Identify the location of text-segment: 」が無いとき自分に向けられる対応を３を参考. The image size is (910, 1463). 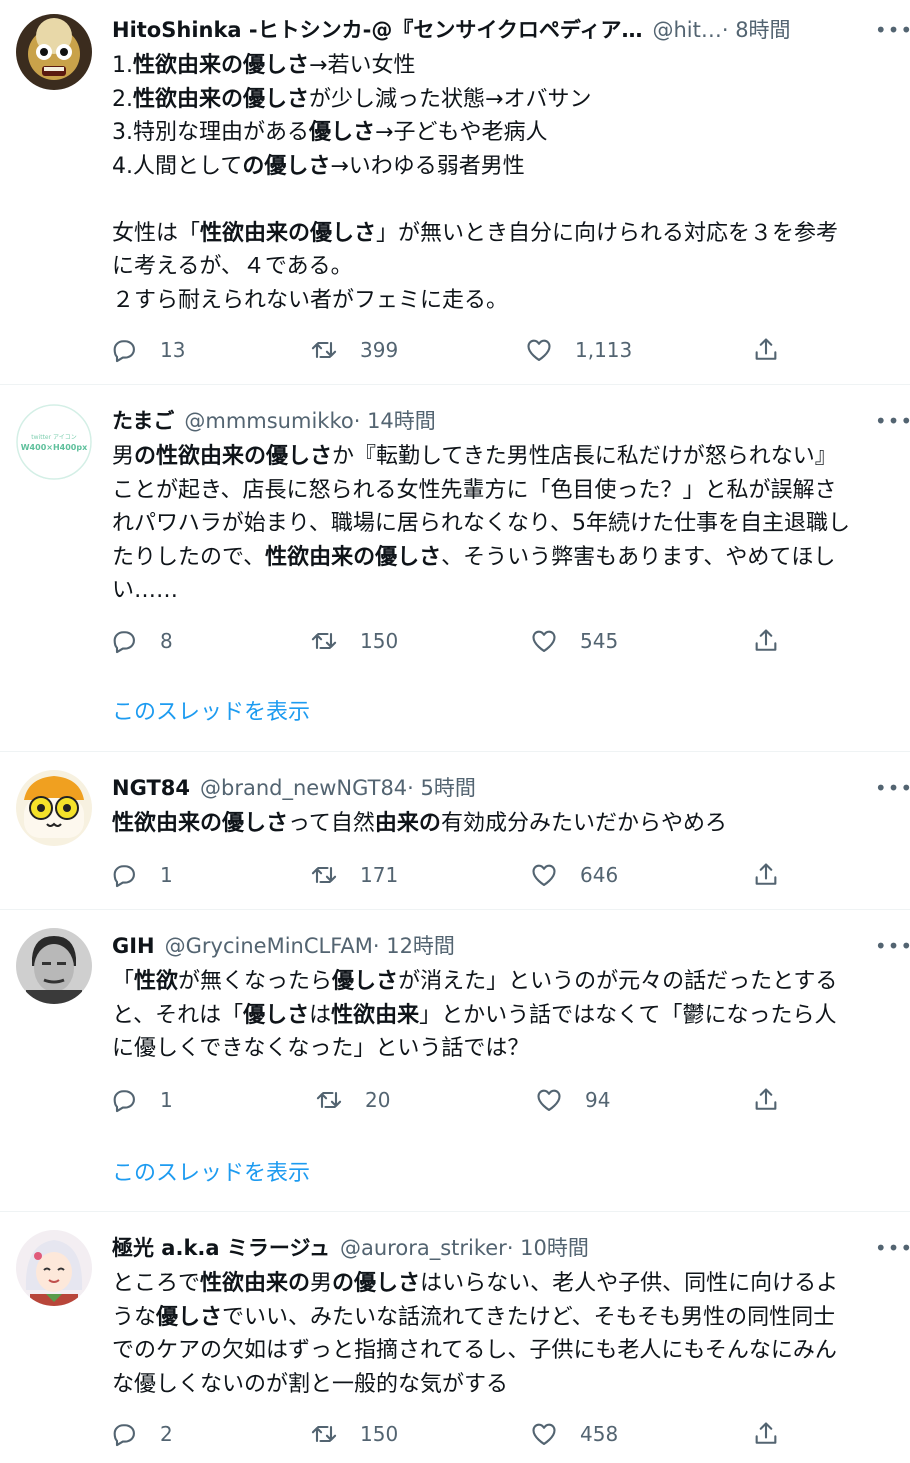
(607, 233).